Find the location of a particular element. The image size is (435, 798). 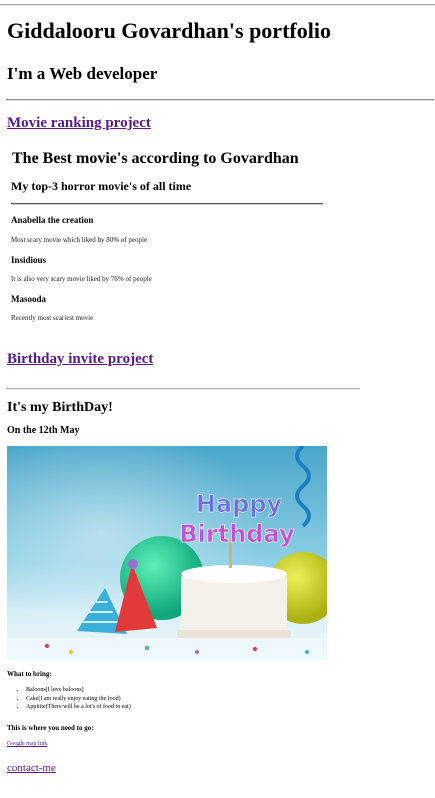

role-heading: I'm a Web developer is located at coordinates (82, 73).